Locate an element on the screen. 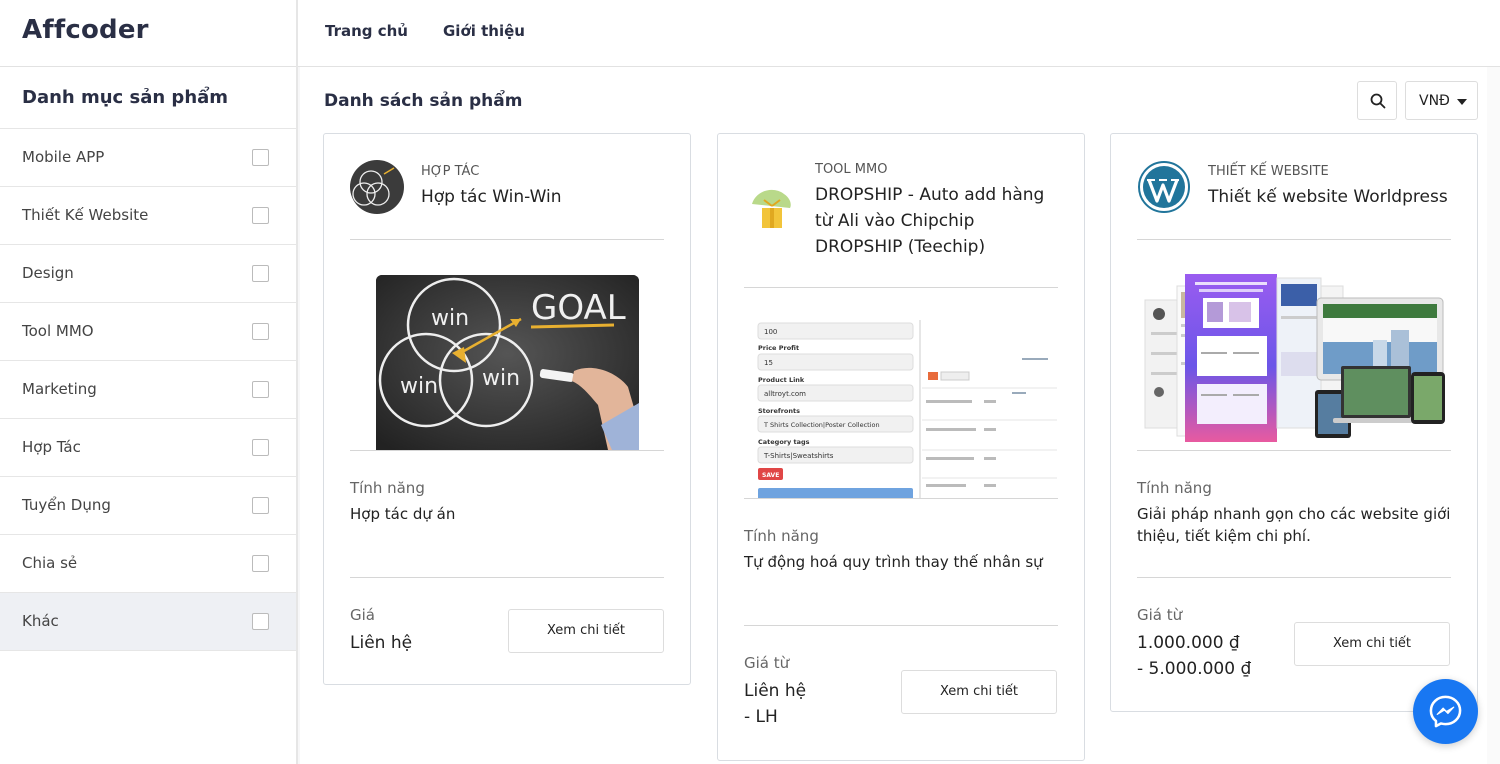 The height and width of the screenshot is (764, 1500). qty-value: 100 is located at coordinates (770, 332).